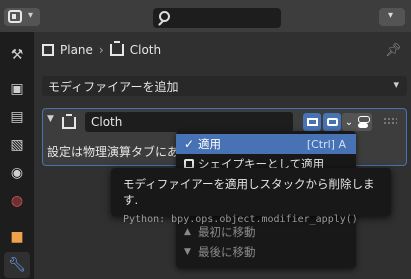  I want to click on camera-icon, so click(332, 122).